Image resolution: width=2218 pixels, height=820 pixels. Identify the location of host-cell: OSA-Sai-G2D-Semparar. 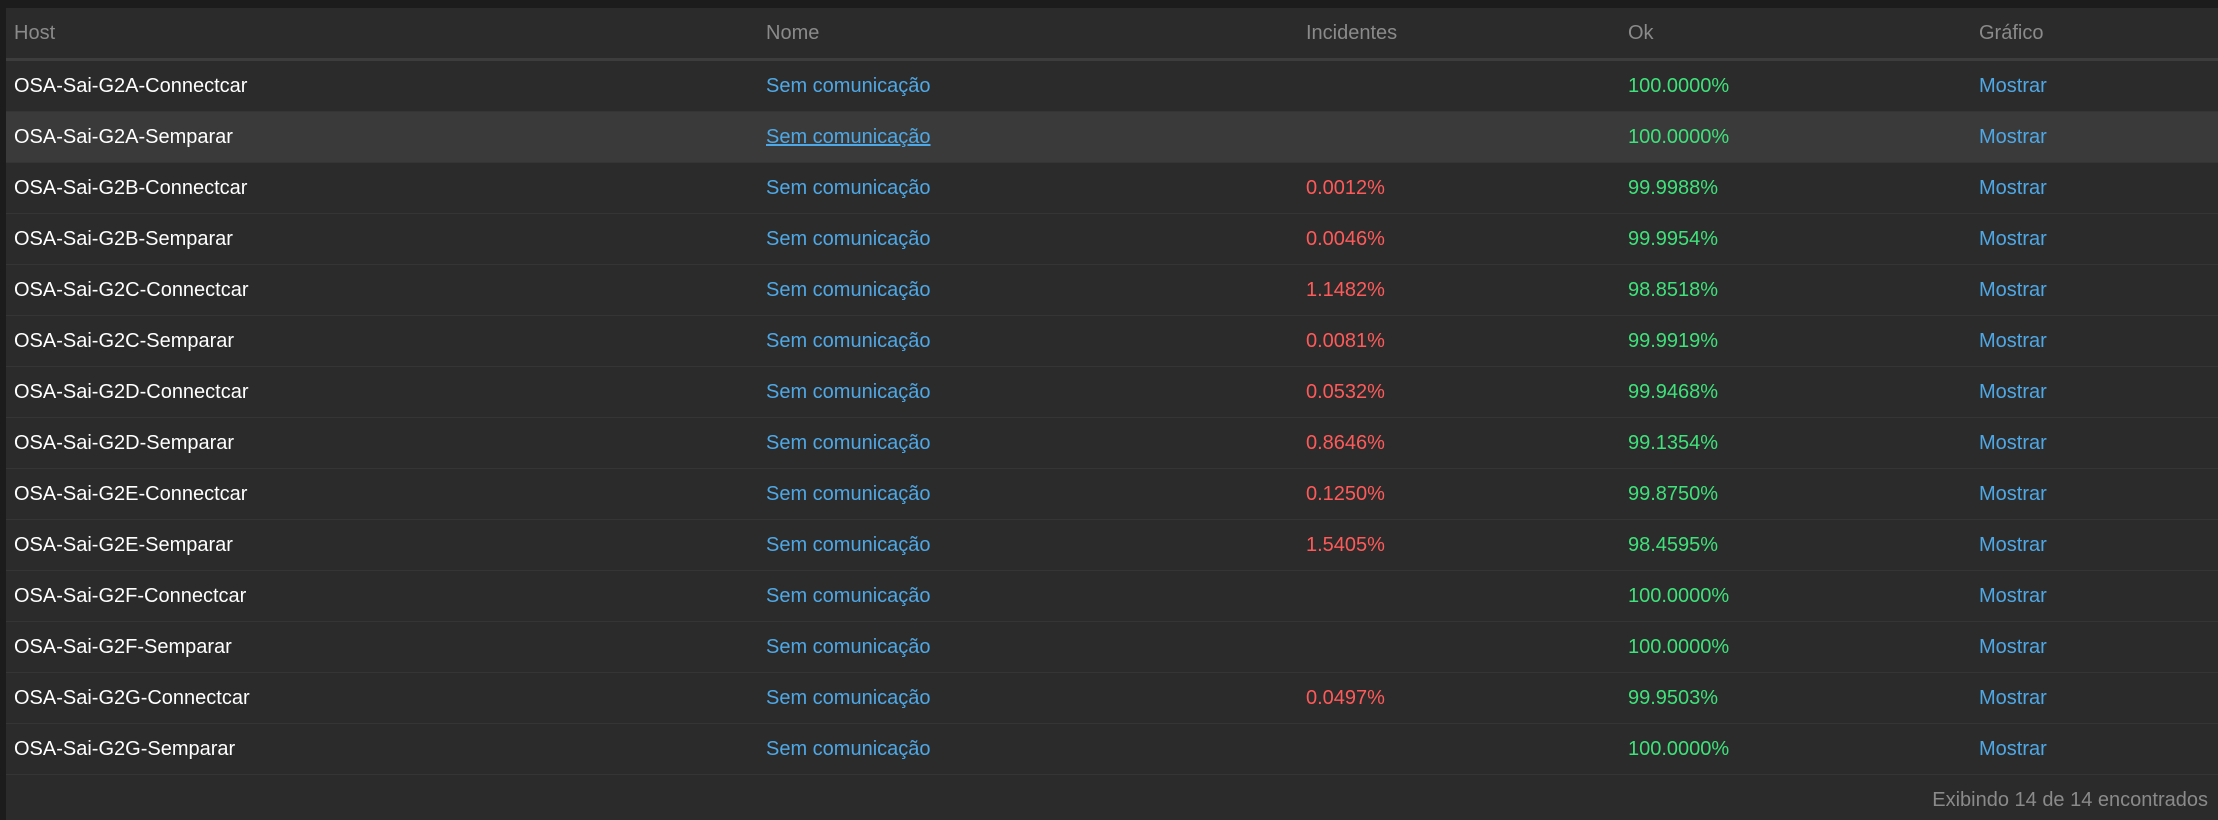
(124, 442).